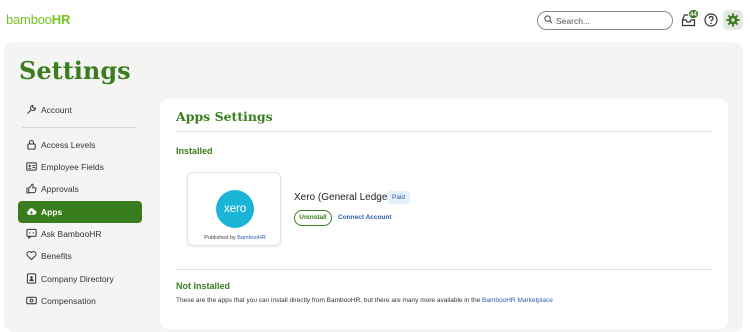 This screenshot has height=332, width=750. I want to click on sidebar-item-label: Compensation, so click(68, 301).